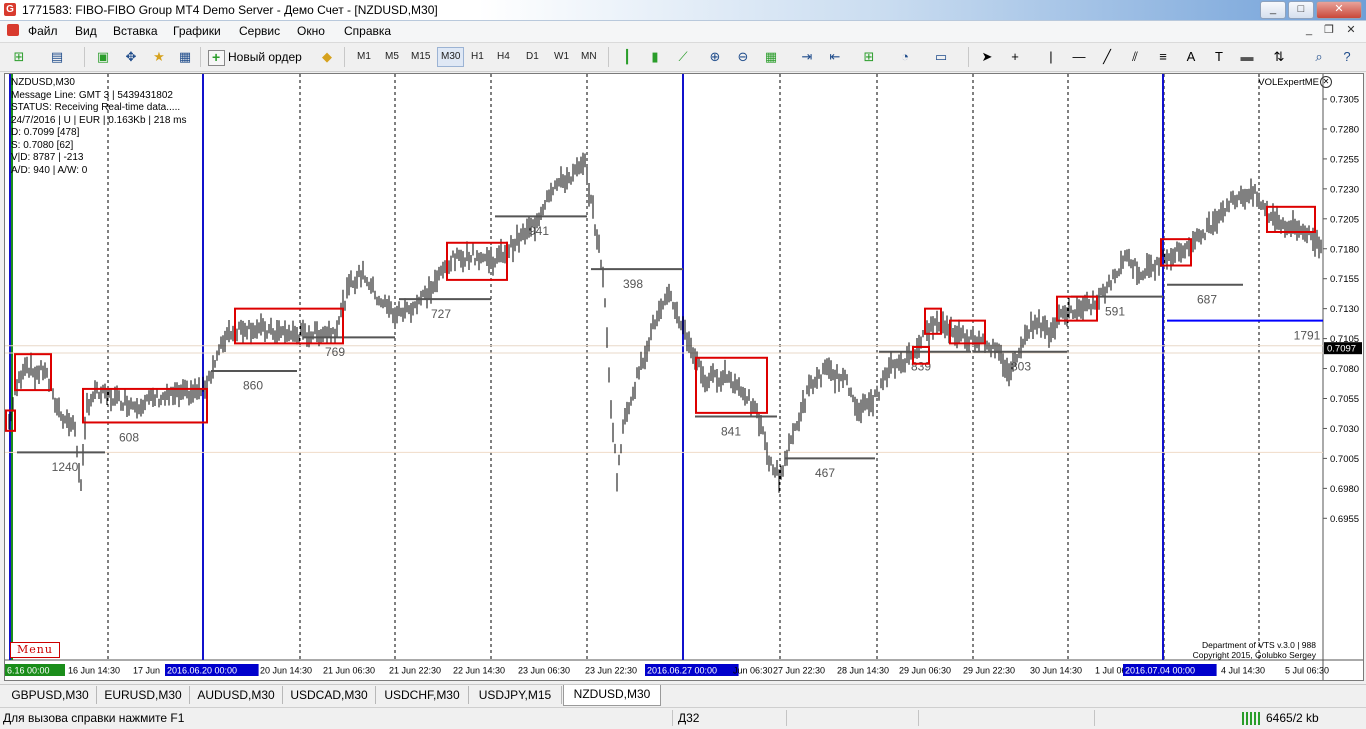  I want to click on price-tick-label: 0.7280, so click(1344, 129).